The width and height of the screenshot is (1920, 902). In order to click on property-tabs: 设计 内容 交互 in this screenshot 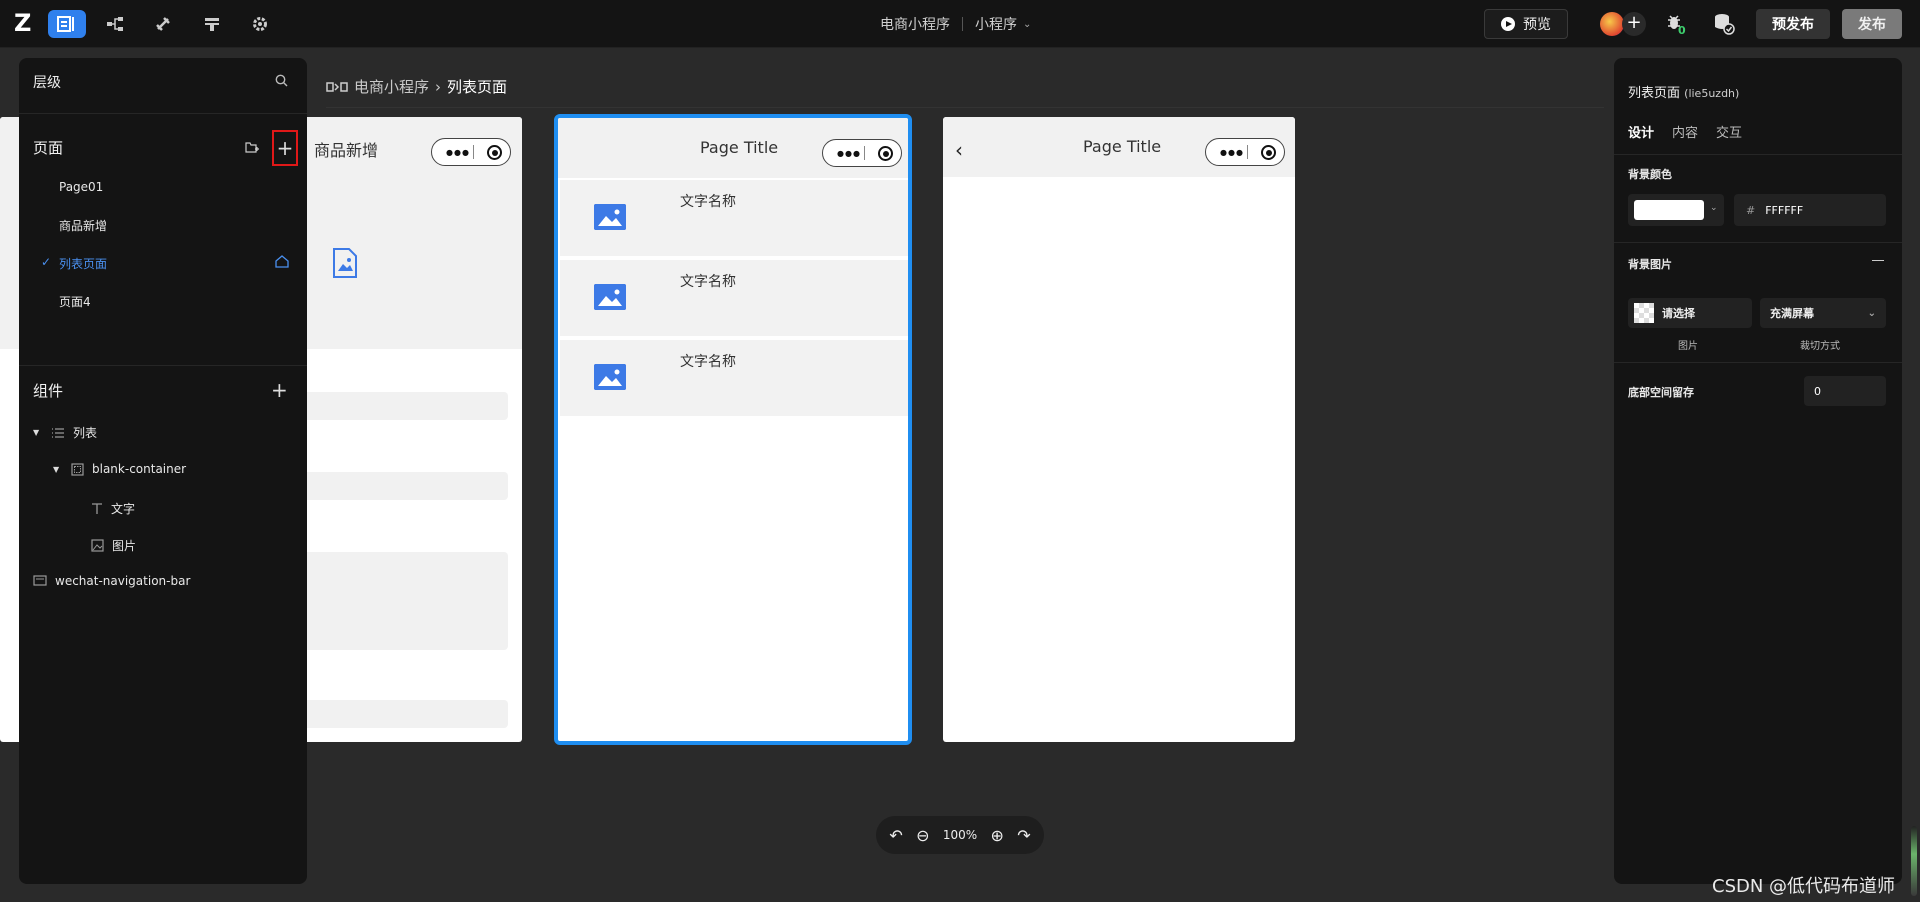, I will do `click(1685, 131)`.